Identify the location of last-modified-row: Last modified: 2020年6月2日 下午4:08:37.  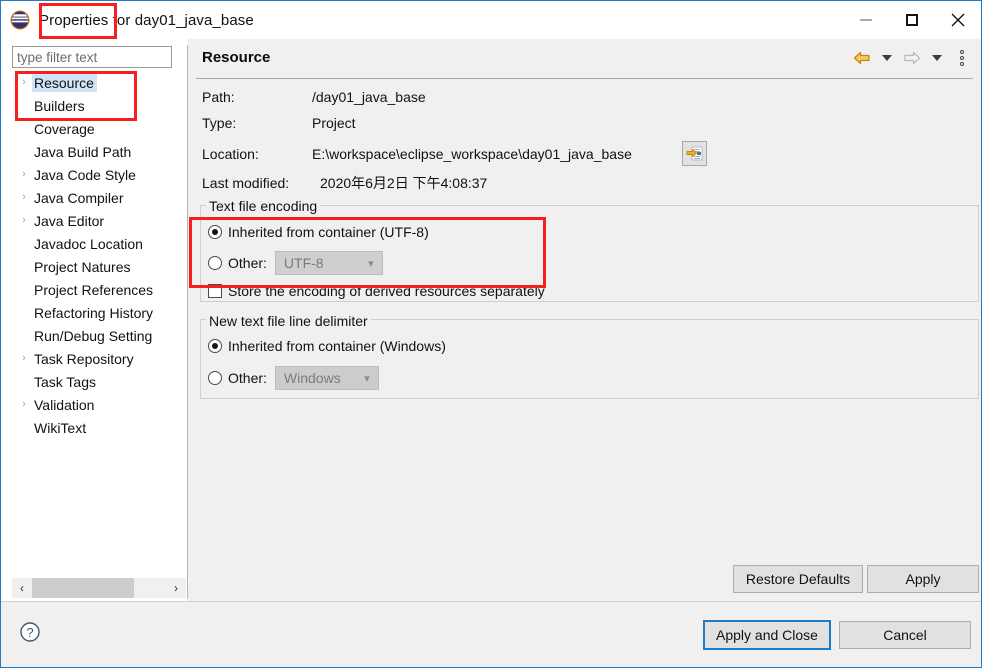
(344, 183).